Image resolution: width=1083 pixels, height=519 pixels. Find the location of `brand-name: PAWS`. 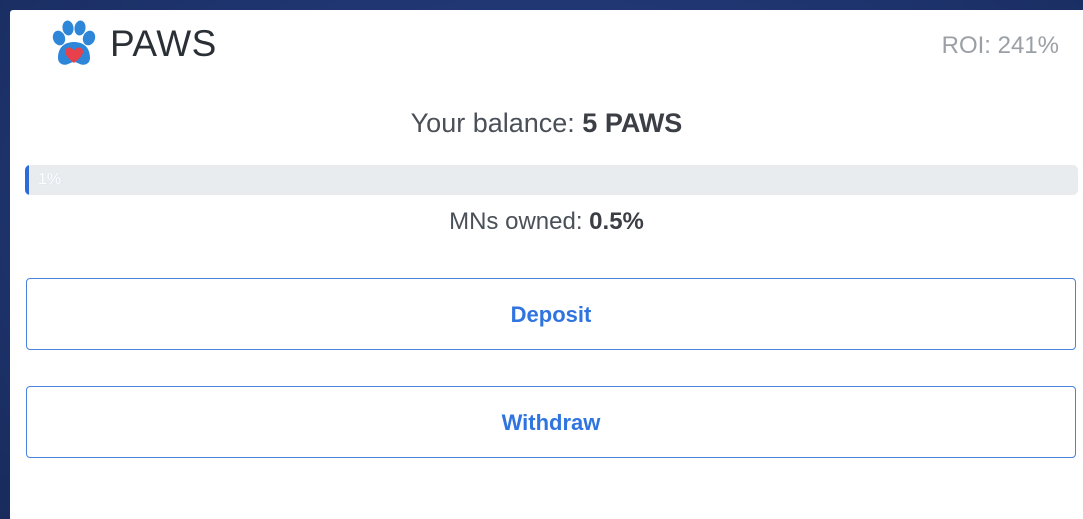

brand-name: PAWS is located at coordinates (163, 43).